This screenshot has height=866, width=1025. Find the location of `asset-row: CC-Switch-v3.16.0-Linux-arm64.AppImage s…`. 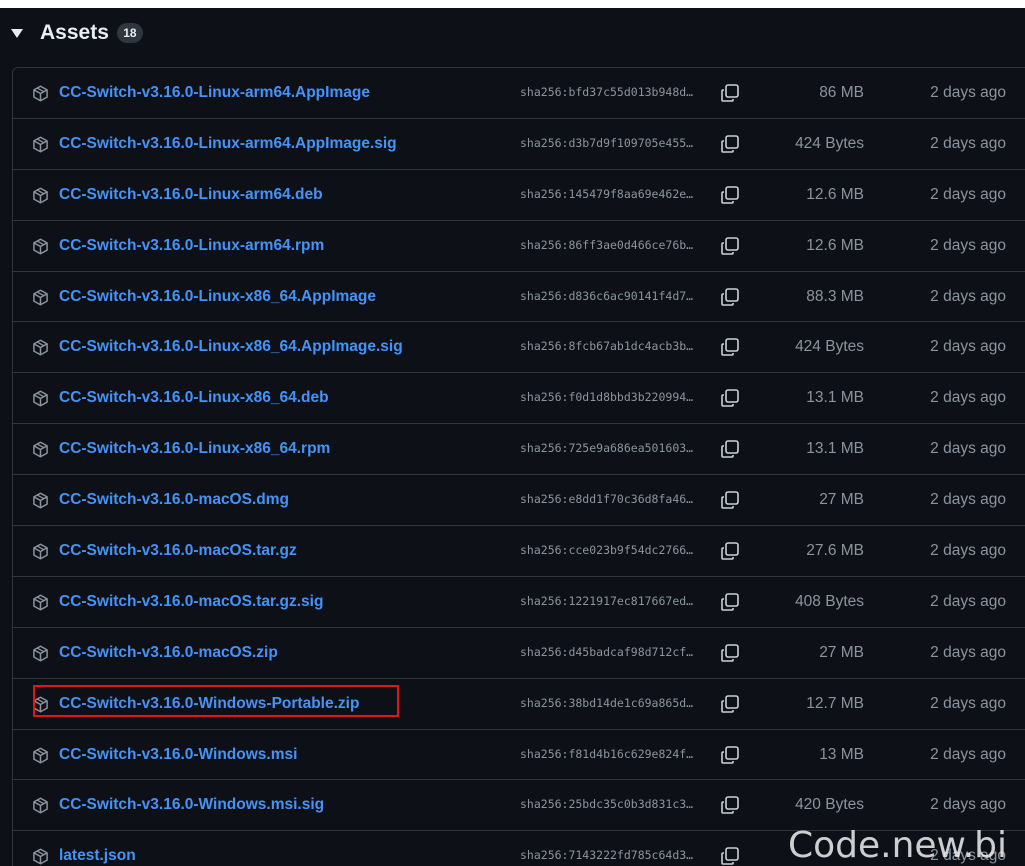

asset-row: CC-Switch-v3.16.0-Linux-arm64.AppImage s… is located at coordinates (519, 93).